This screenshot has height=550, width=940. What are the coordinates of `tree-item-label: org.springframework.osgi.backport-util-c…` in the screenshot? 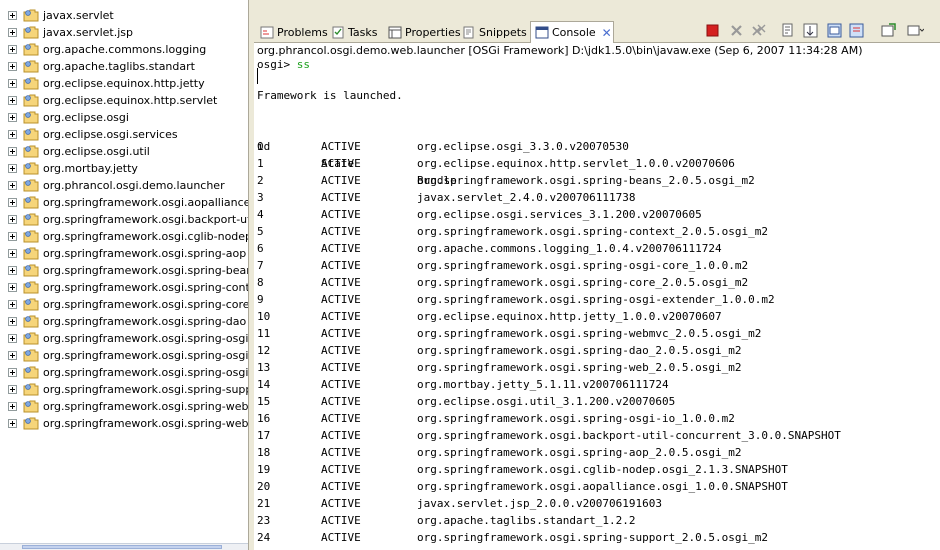 It's located at (145, 219).